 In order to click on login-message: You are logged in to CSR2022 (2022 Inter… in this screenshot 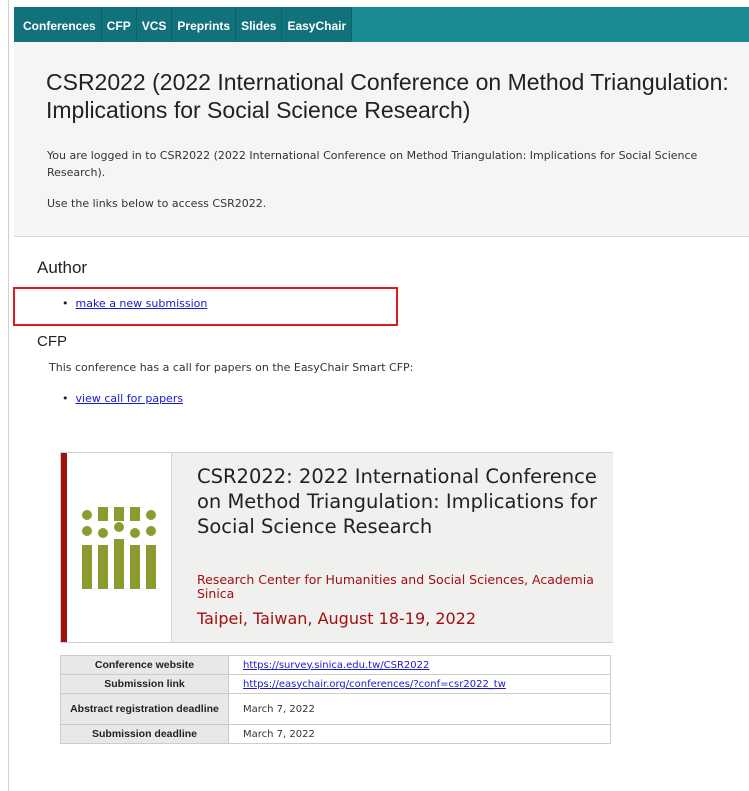, I will do `click(372, 164)`.